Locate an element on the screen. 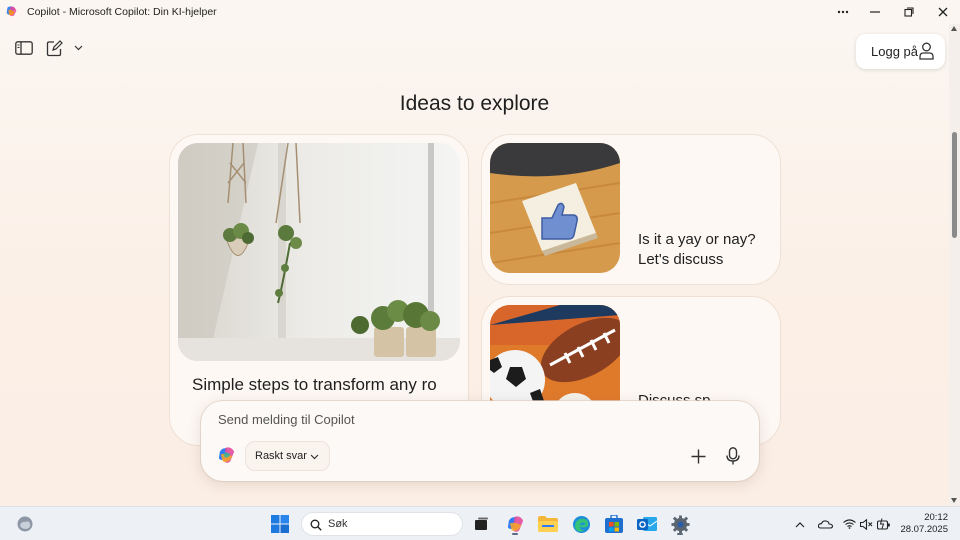 Image resolution: width=960 pixels, height=540 pixels. sidebar-toggle-icon is located at coordinates (24, 48).